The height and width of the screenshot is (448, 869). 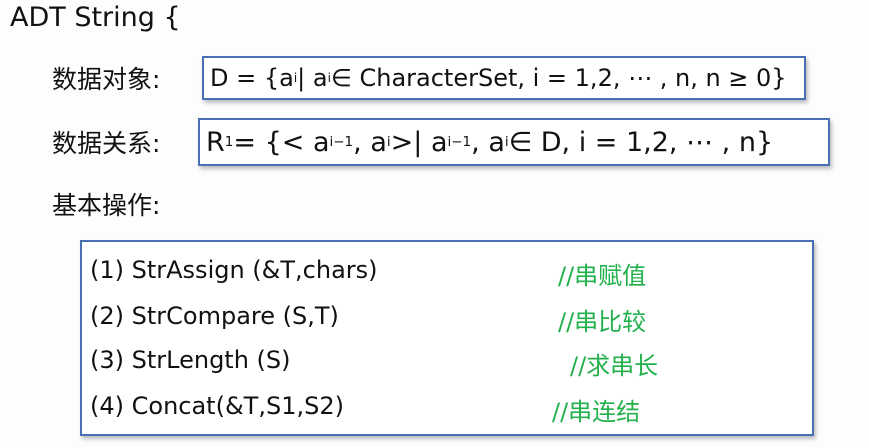 What do you see at coordinates (106, 143) in the screenshot?
I see `data-relation-label: 数据关系:` at bounding box center [106, 143].